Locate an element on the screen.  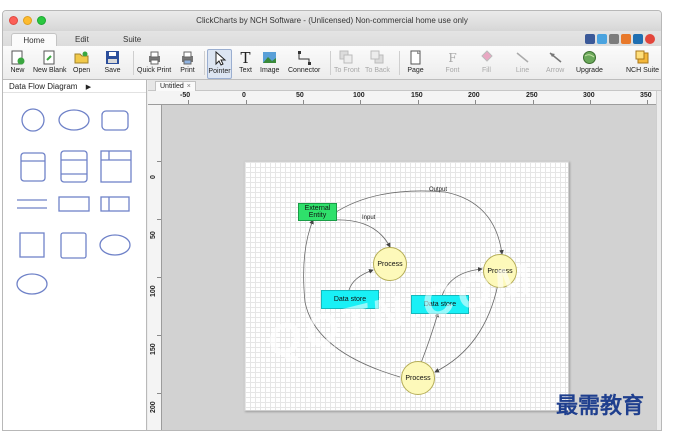
share-icon is located at coordinates (626, 39).